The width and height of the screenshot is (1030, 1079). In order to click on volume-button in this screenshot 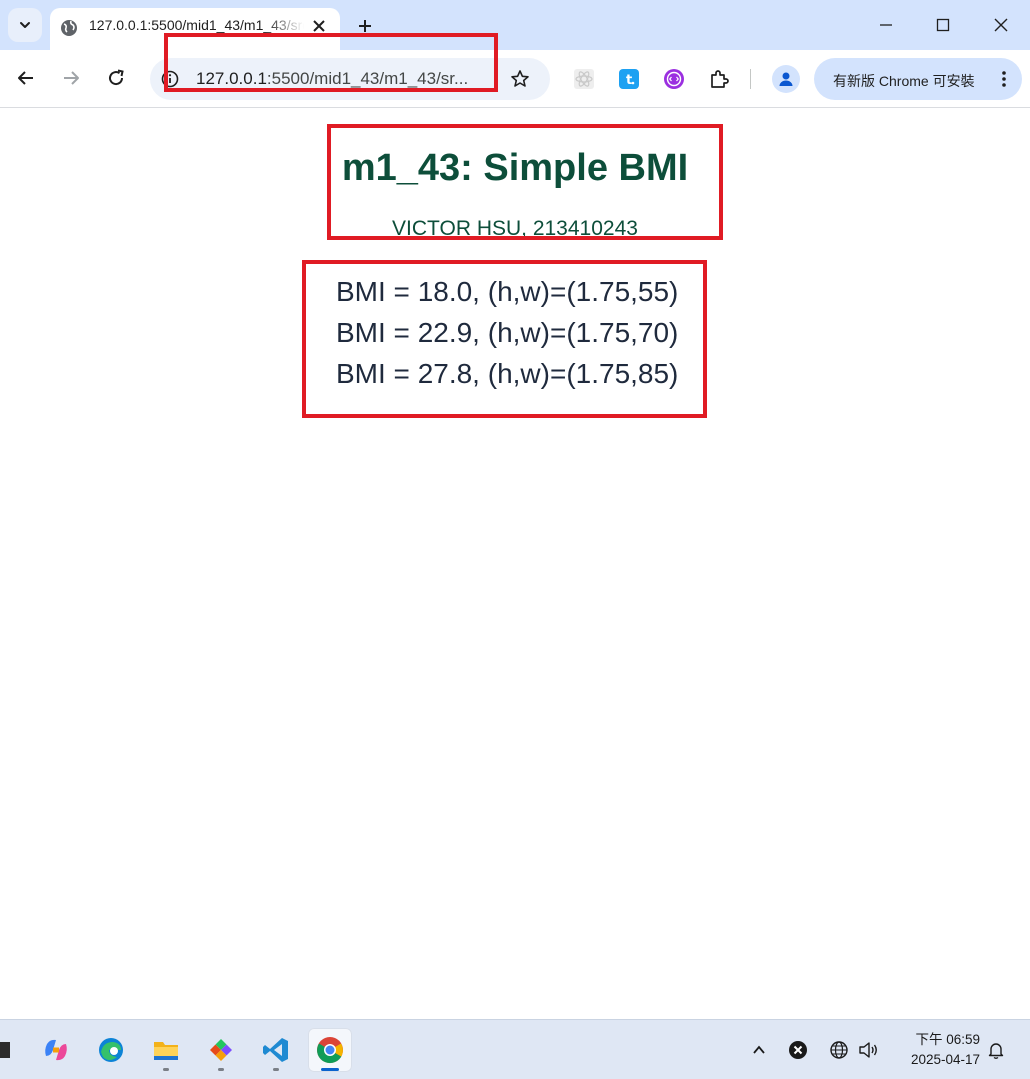, I will do `click(869, 1050)`.